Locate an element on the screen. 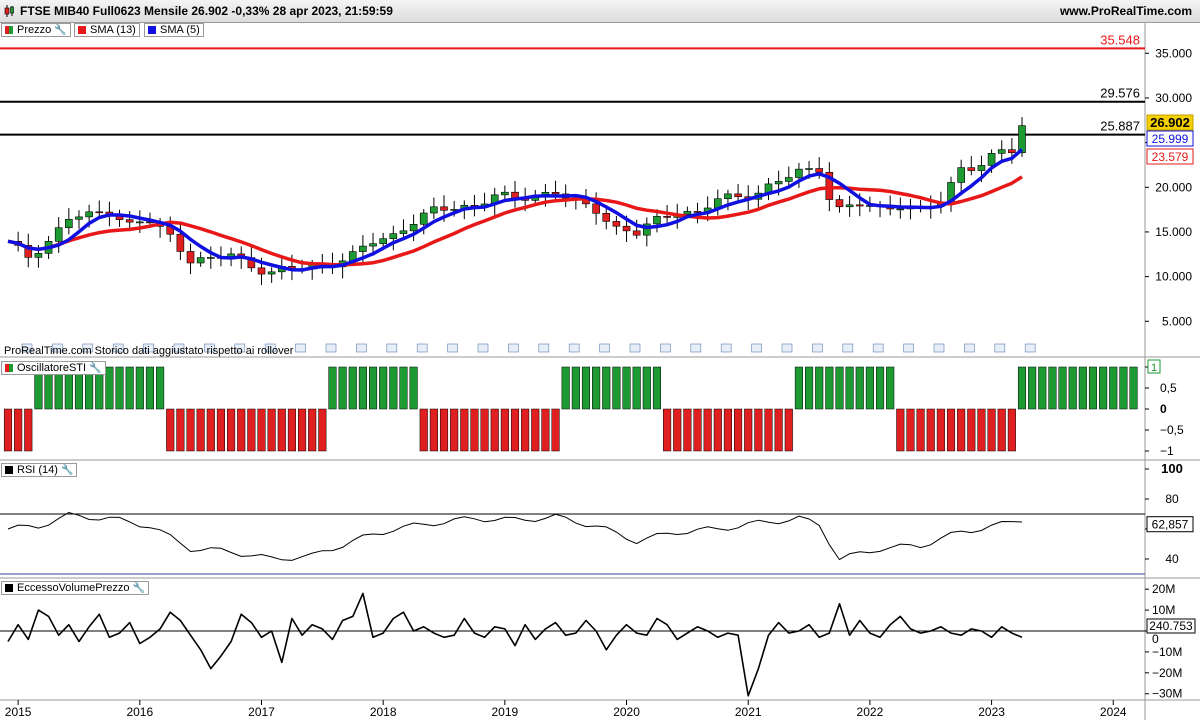 The height and width of the screenshot is (720, 1200). sti-pane: 10,5 0 −0,5 −1 is located at coordinates (593, 408).